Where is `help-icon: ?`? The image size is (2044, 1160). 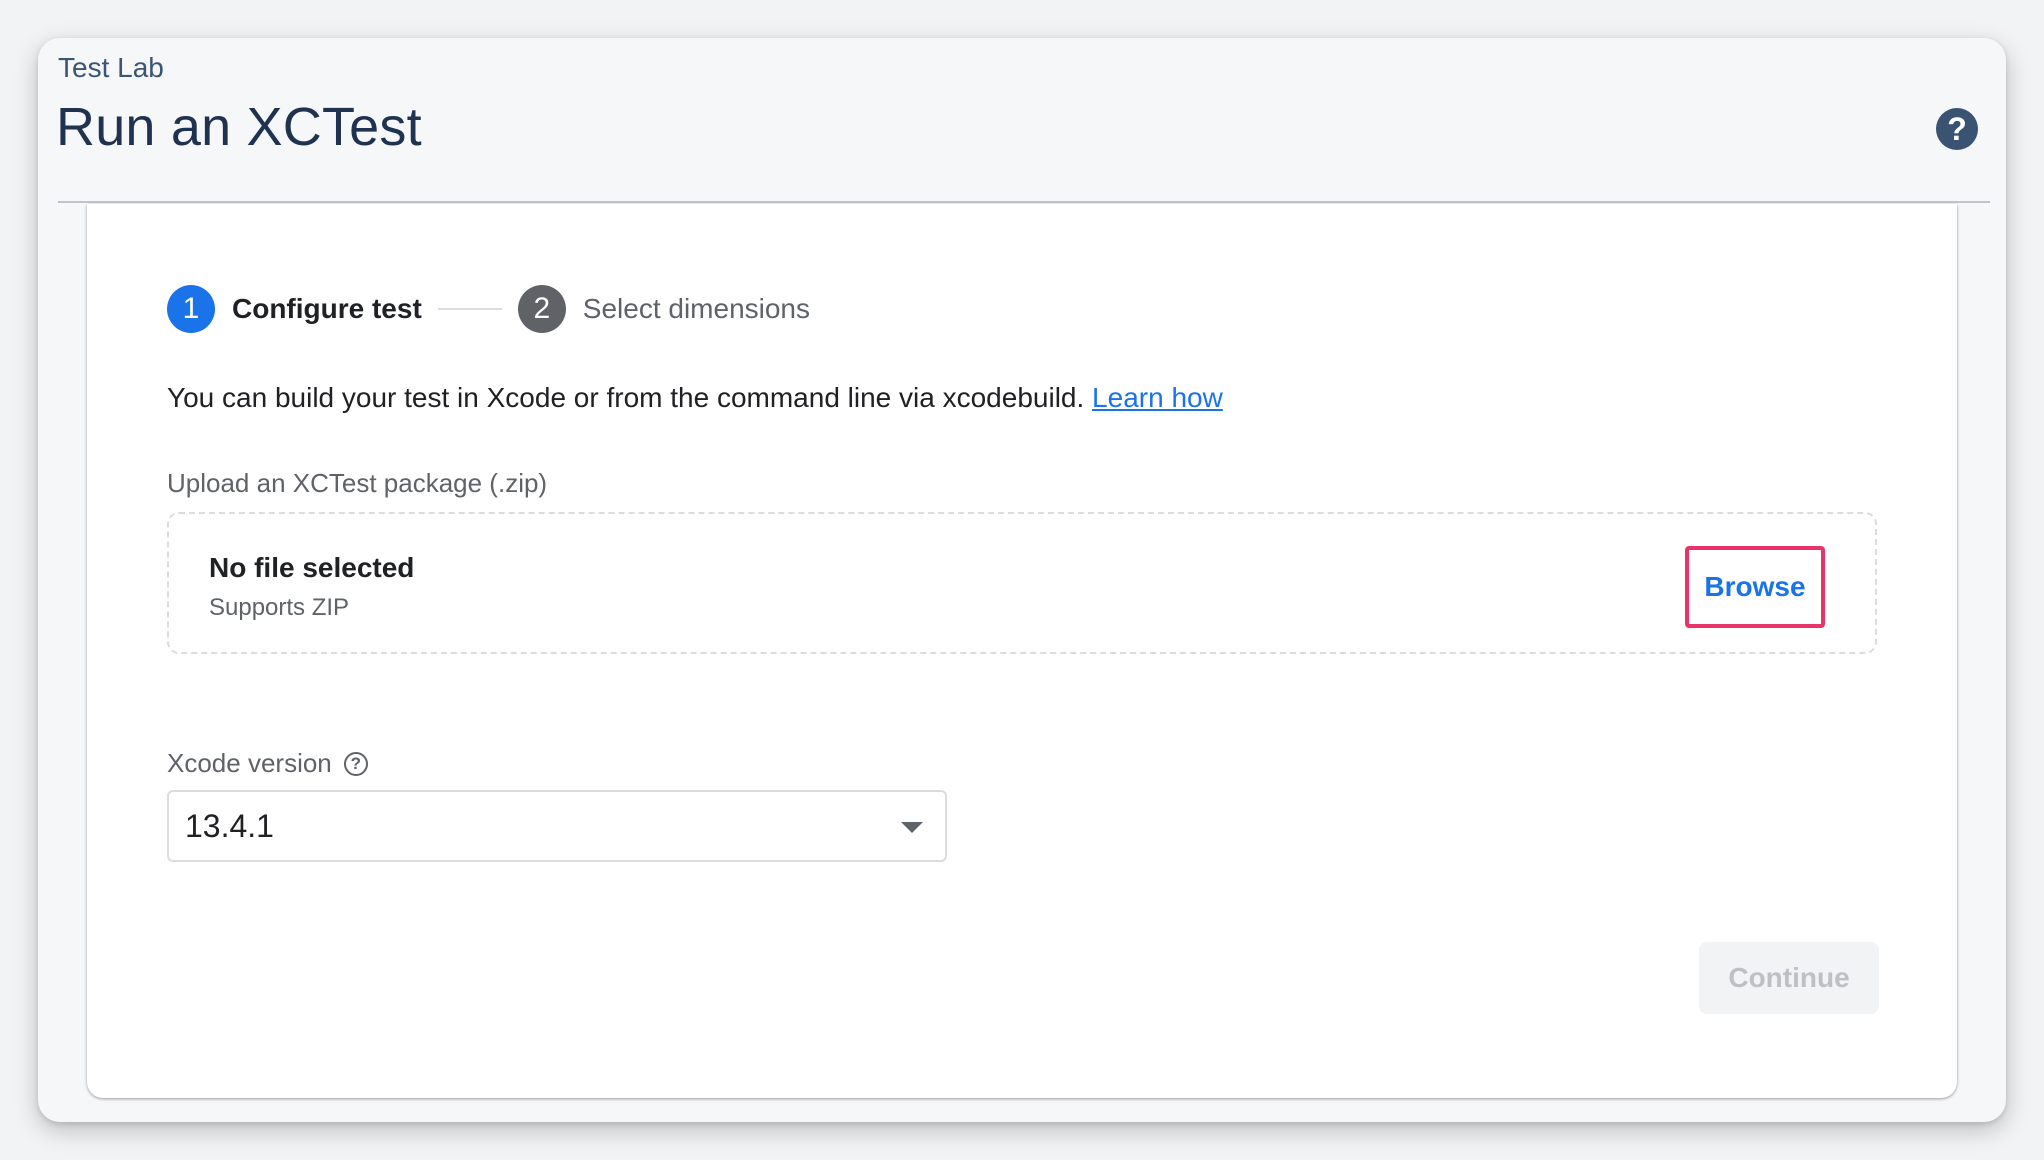 help-icon: ? is located at coordinates (1957, 129).